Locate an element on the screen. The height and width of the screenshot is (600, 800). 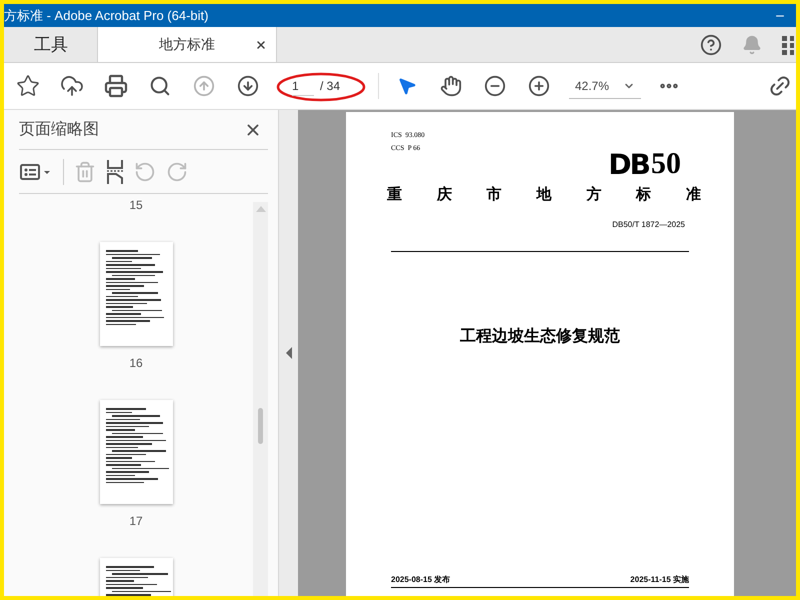
zoom-dropdown: 42.7% is located at coordinates (605, 86).